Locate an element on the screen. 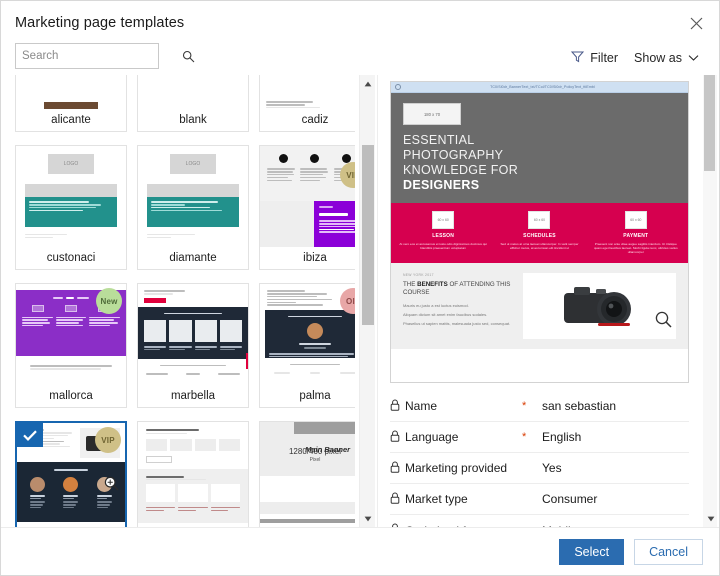 The height and width of the screenshot is (576, 720). property-label: Marketing provided is located at coordinates (456, 468).